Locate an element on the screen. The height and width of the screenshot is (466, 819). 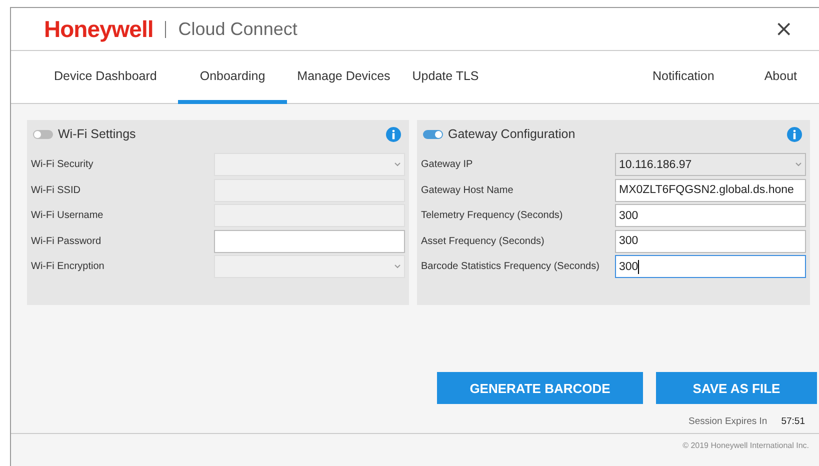
field-label: Wi-Fi Encryption is located at coordinates (68, 266).